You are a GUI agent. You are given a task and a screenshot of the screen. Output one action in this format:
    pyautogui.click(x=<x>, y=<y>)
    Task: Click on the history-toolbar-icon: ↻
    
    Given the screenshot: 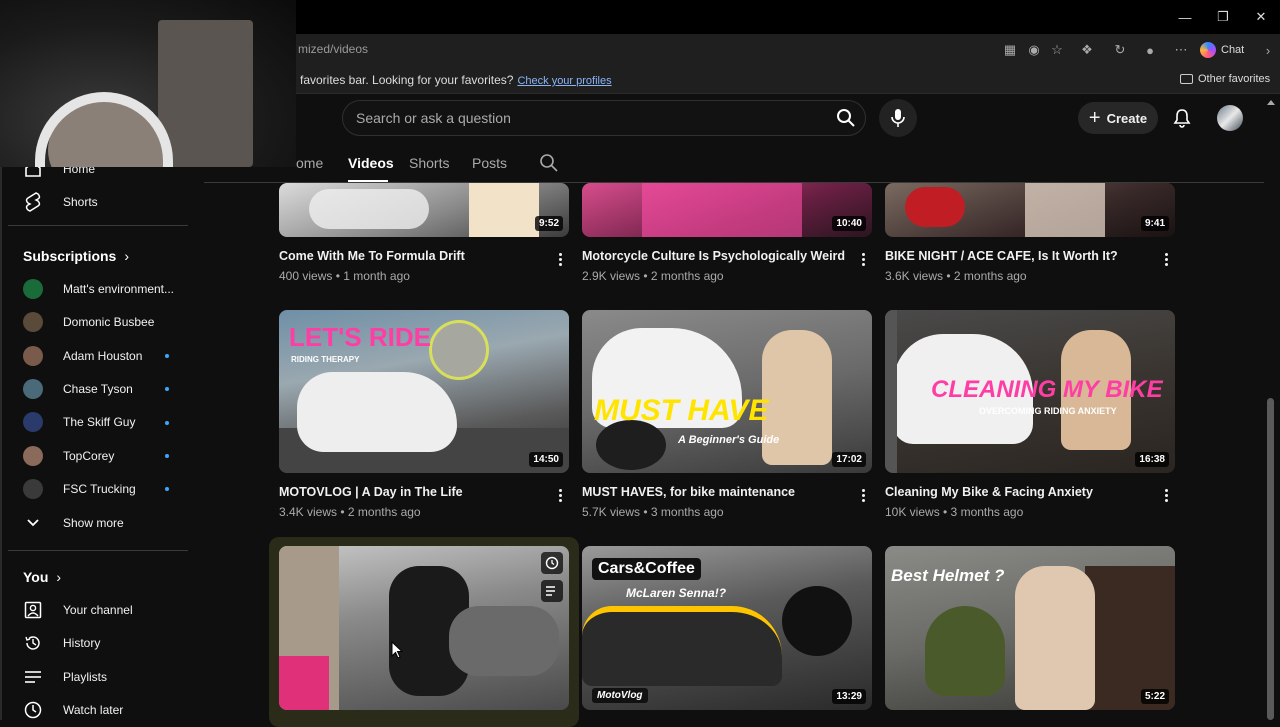 What is the action you would take?
    pyautogui.click(x=1120, y=50)
    